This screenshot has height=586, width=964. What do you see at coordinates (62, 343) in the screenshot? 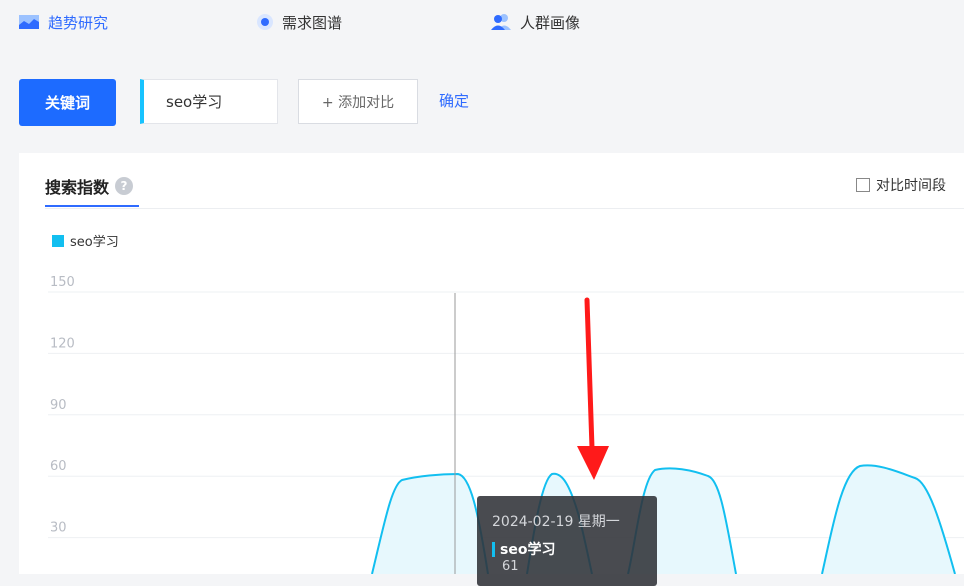
I see `y-tick-label: 120` at bounding box center [62, 343].